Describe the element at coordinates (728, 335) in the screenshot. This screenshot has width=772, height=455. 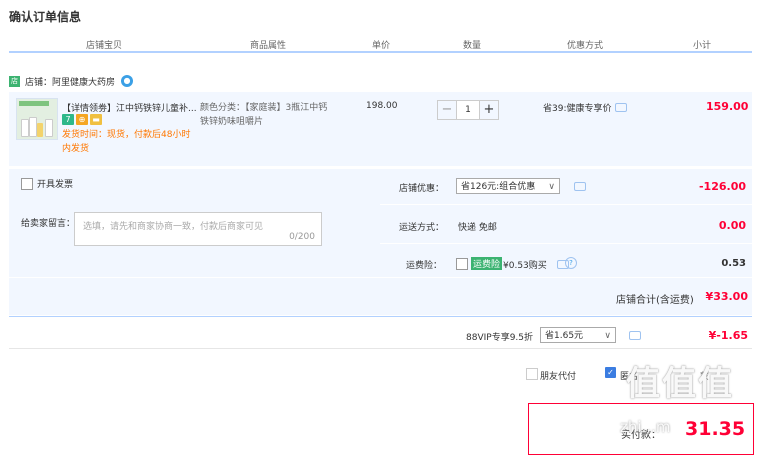
I see `vip-discount-amount: ¥-1.65` at that location.